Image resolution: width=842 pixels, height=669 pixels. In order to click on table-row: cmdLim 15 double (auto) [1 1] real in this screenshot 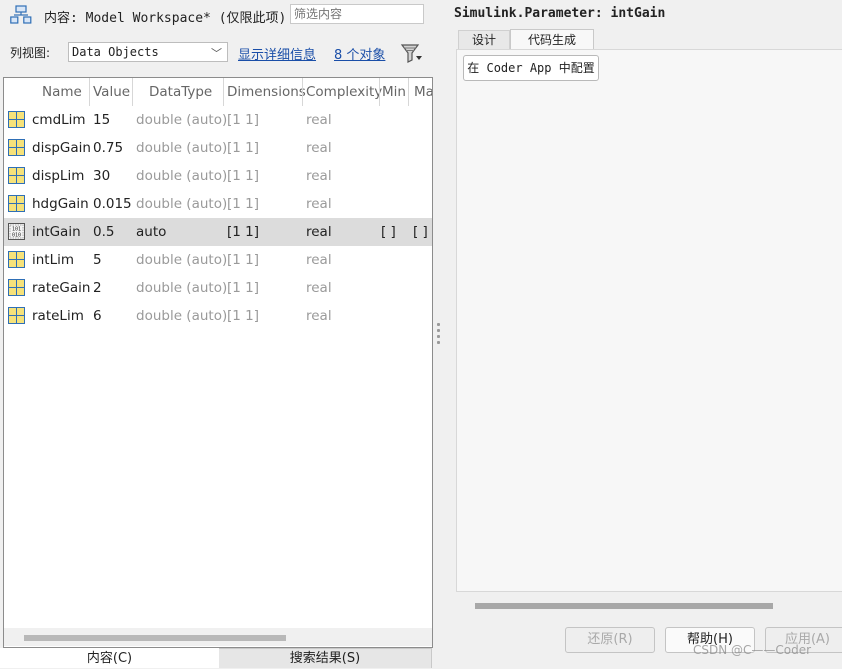, I will do `click(218, 120)`.